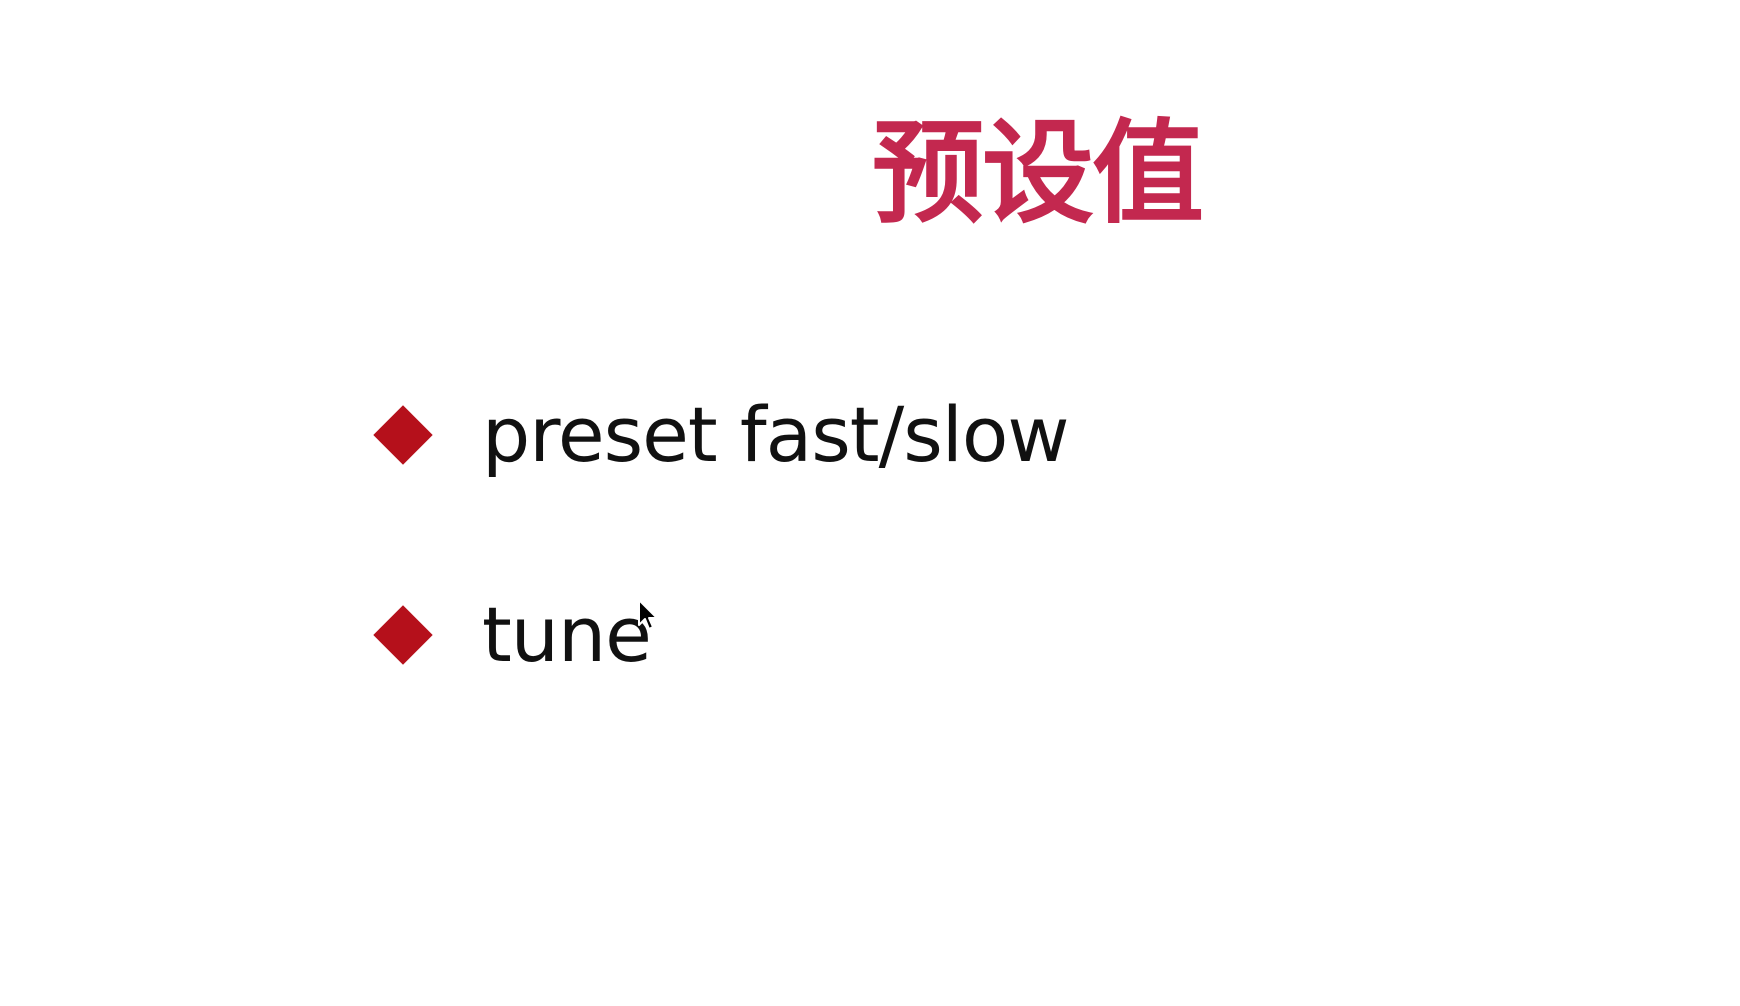 The height and width of the screenshot is (1006, 1740). What do you see at coordinates (1038, 174) in the screenshot?
I see `slide-title: 预设值` at bounding box center [1038, 174].